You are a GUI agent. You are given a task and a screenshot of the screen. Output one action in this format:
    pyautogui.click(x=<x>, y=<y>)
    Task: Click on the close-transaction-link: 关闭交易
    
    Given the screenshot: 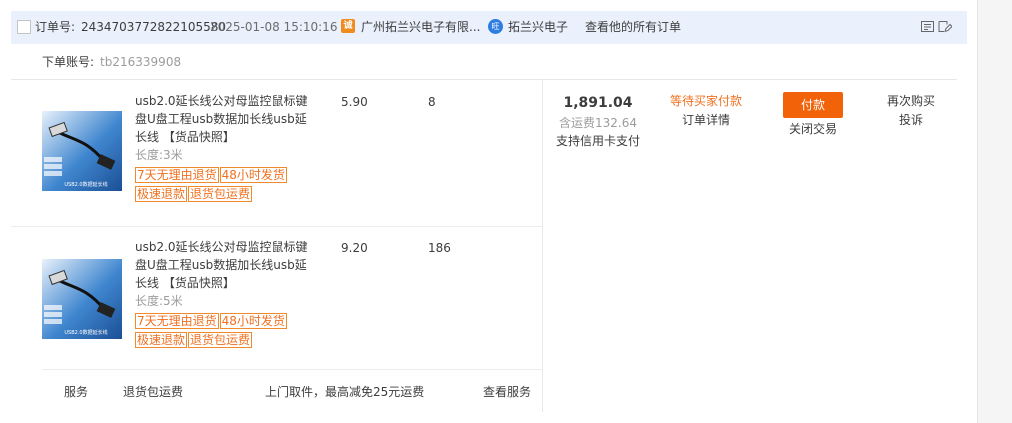 What is the action you would take?
    pyautogui.click(x=813, y=129)
    